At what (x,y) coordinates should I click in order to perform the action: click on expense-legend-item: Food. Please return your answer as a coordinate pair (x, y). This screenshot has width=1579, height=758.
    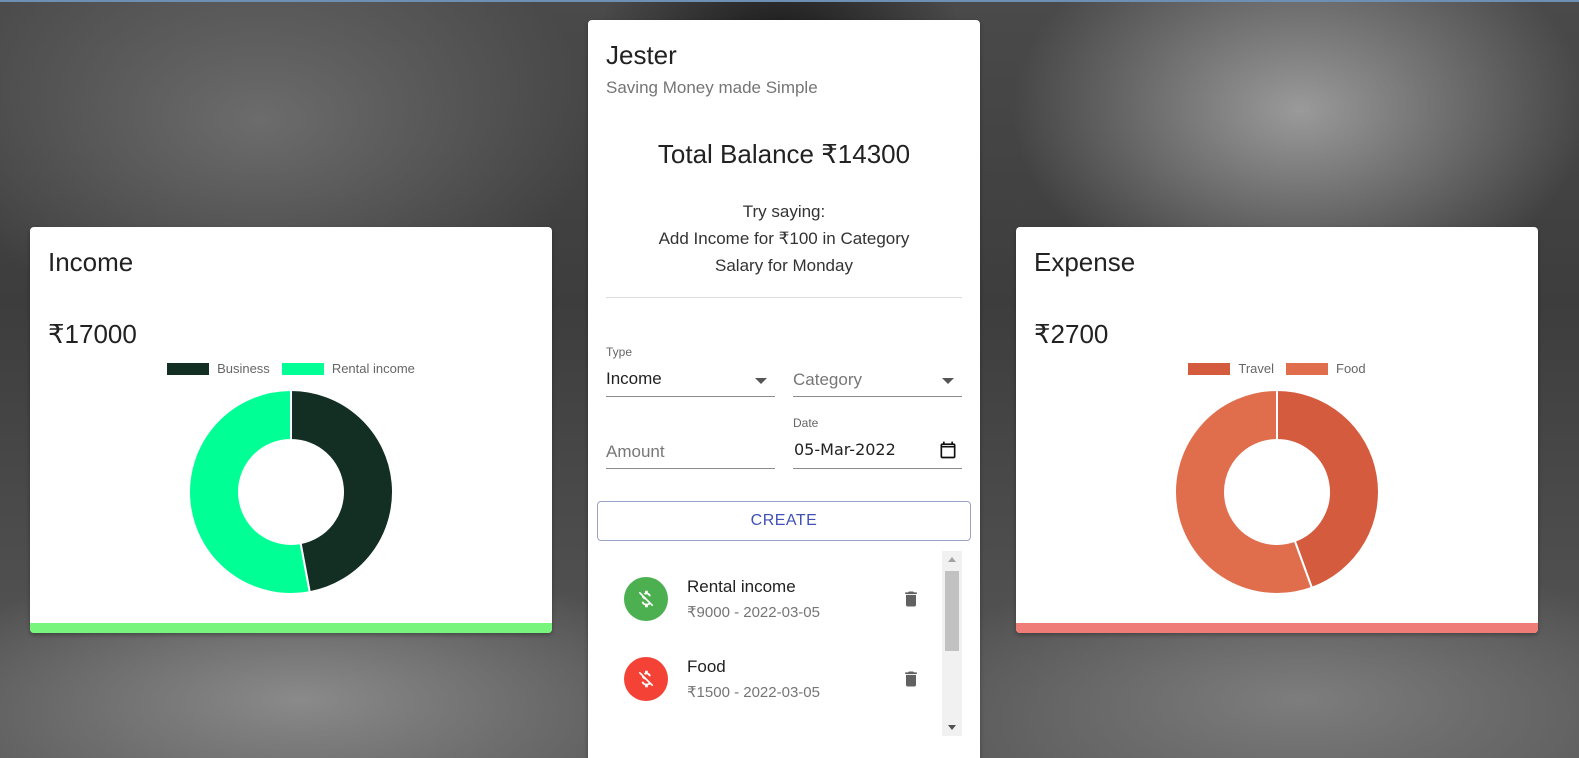
    Looking at the image, I should click on (1326, 368).